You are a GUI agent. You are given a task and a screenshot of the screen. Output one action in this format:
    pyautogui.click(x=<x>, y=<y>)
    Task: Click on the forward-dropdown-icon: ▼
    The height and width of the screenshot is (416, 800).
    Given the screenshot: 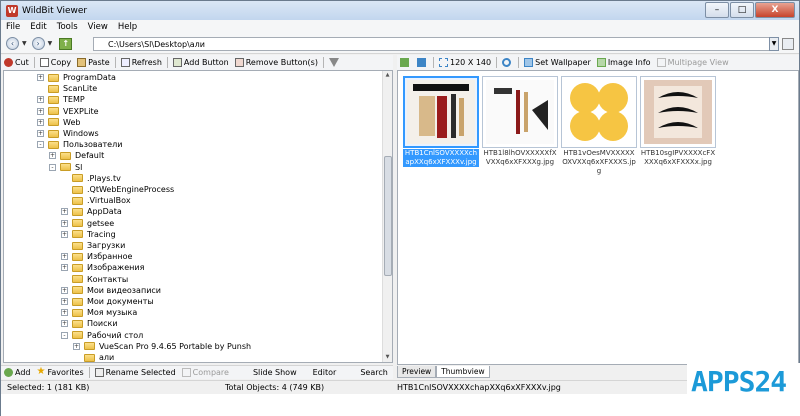 What is the action you would take?
    pyautogui.click(x=50, y=43)
    